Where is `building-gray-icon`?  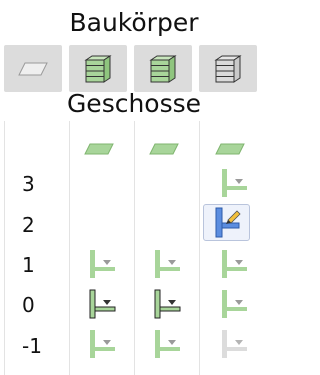
building-gray-icon is located at coordinates (228, 68).